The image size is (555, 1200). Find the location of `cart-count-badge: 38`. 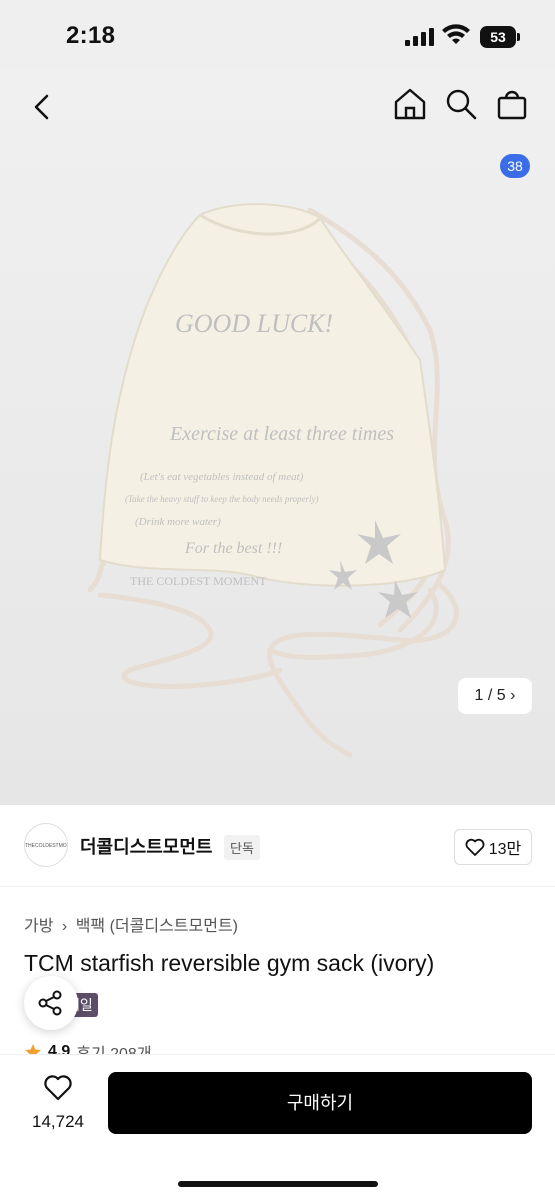

cart-count-badge: 38 is located at coordinates (515, 166).